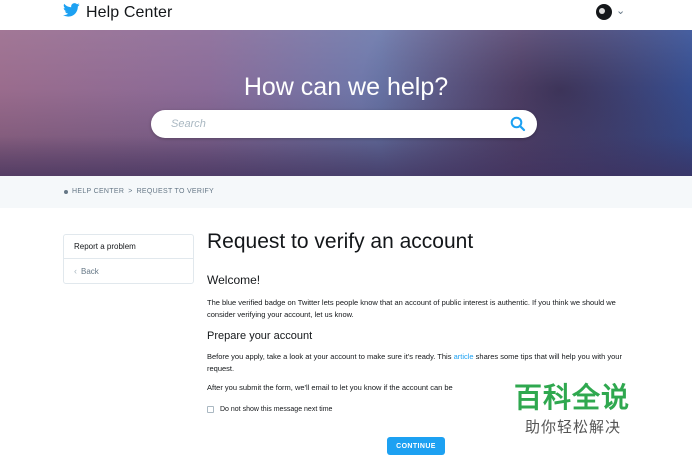 The width and height of the screenshot is (692, 471). I want to click on search-box, so click(344, 124).